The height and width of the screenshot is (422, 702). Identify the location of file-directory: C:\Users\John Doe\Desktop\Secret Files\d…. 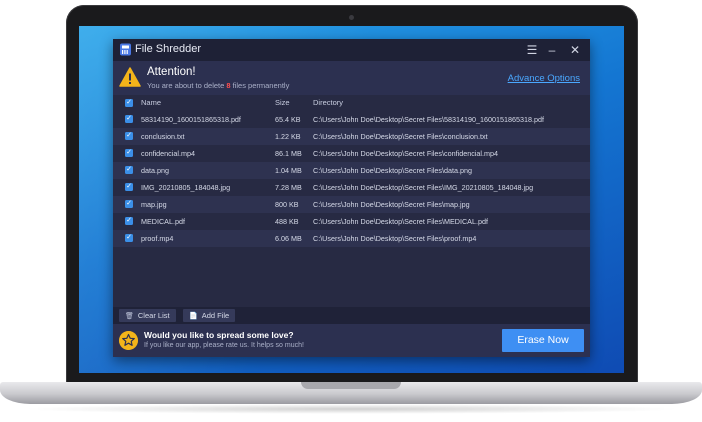
(392, 170).